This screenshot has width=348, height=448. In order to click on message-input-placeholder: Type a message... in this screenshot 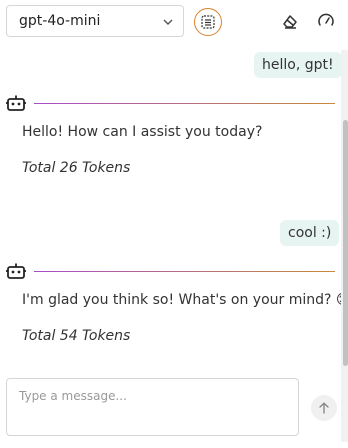, I will do `click(73, 396)`.